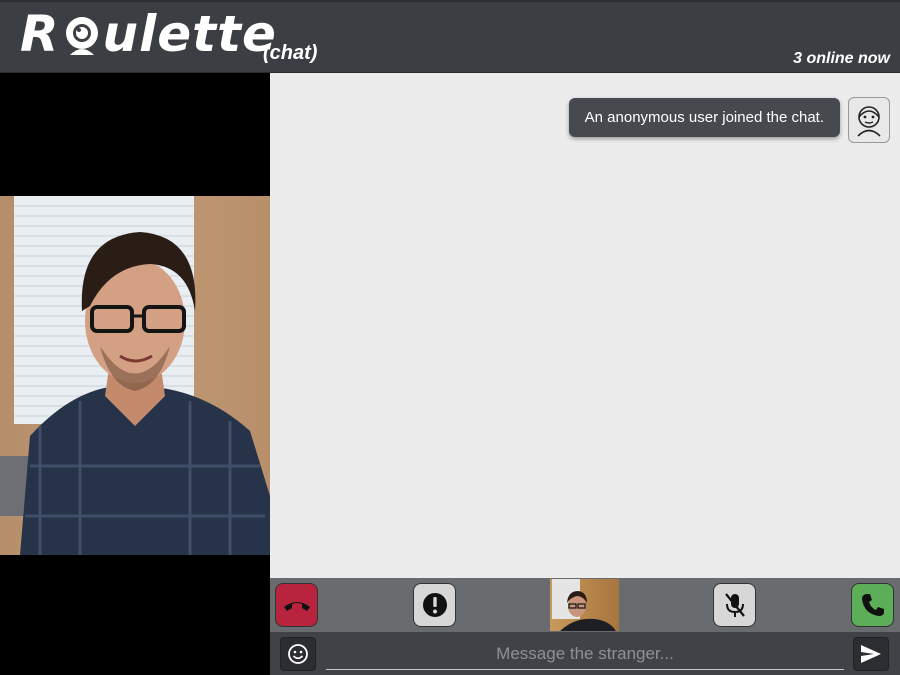  I want to click on anonymous-user-avatar, so click(869, 120).